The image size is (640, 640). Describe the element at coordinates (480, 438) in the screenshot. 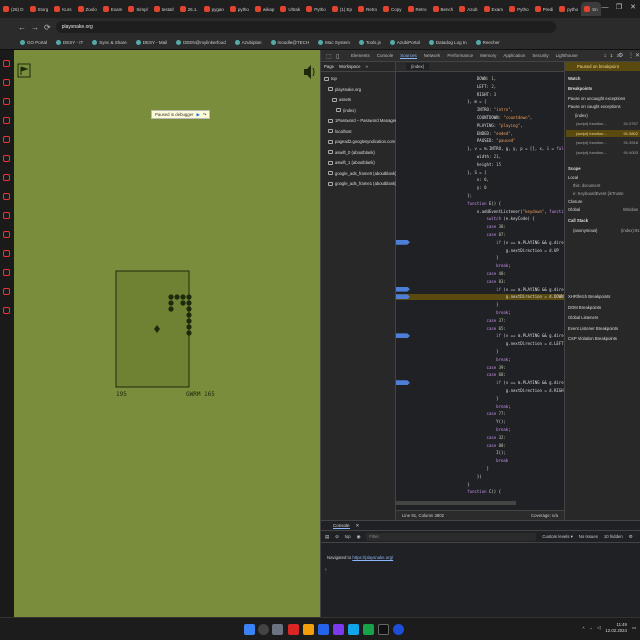

I see `code-line: case 32:` at that location.